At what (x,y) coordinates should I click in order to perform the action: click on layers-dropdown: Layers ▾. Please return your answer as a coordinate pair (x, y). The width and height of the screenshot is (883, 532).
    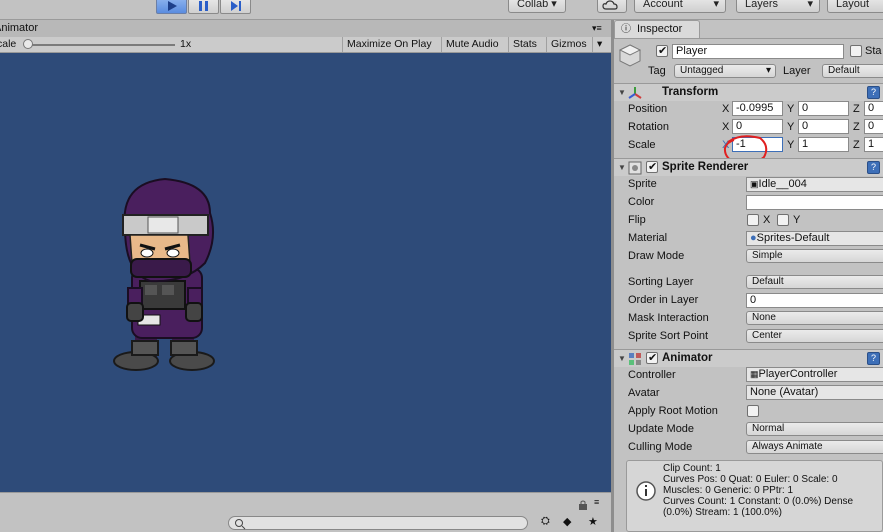
    Looking at the image, I should click on (778, 6).